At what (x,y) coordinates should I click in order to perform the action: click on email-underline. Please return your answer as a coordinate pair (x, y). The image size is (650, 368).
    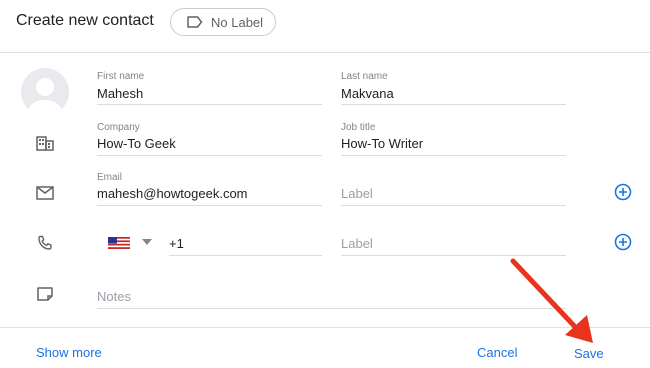
    Looking at the image, I should click on (209, 205).